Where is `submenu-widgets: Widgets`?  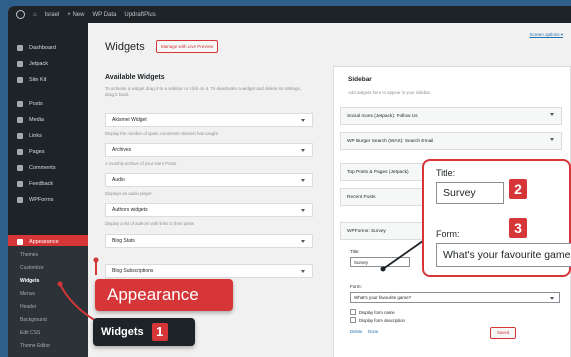
submenu-widgets: Widgets is located at coordinates (29, 281).